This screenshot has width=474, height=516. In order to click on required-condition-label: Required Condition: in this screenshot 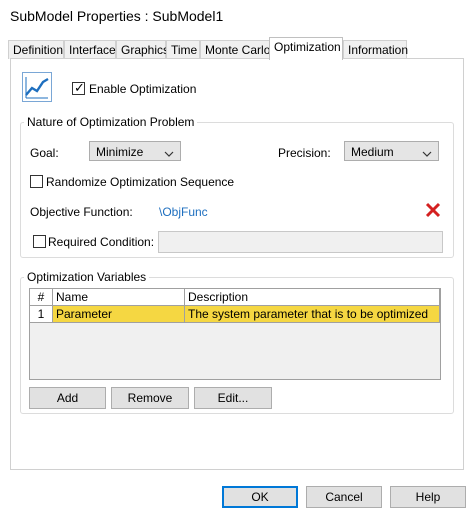, I will do `click(101, 242)`.